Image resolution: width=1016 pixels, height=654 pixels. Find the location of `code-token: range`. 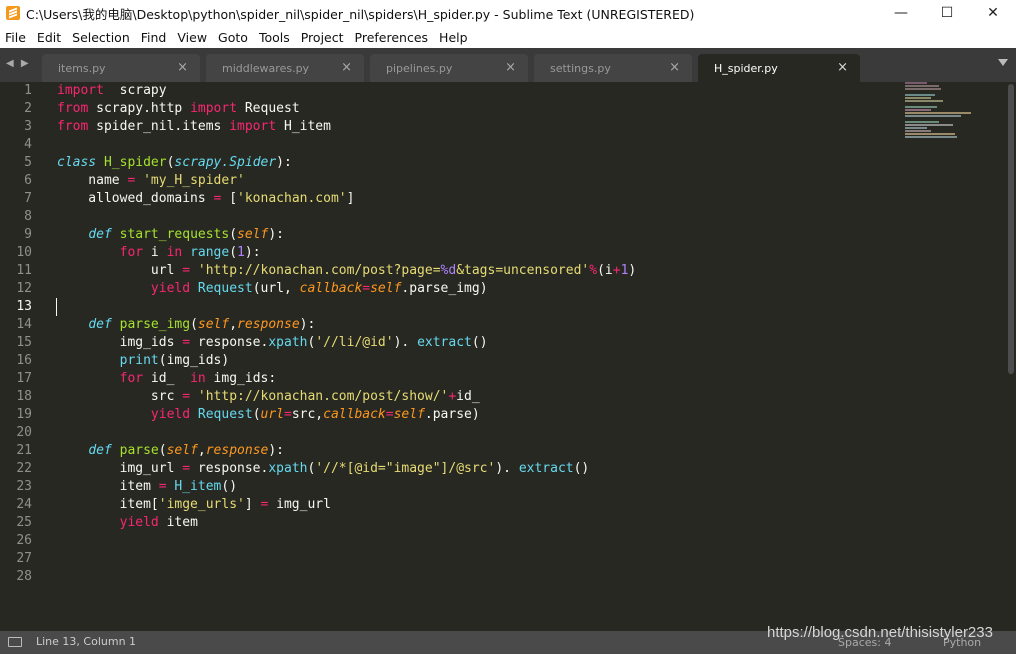

code-token: range is located at coordinates (210, 252).